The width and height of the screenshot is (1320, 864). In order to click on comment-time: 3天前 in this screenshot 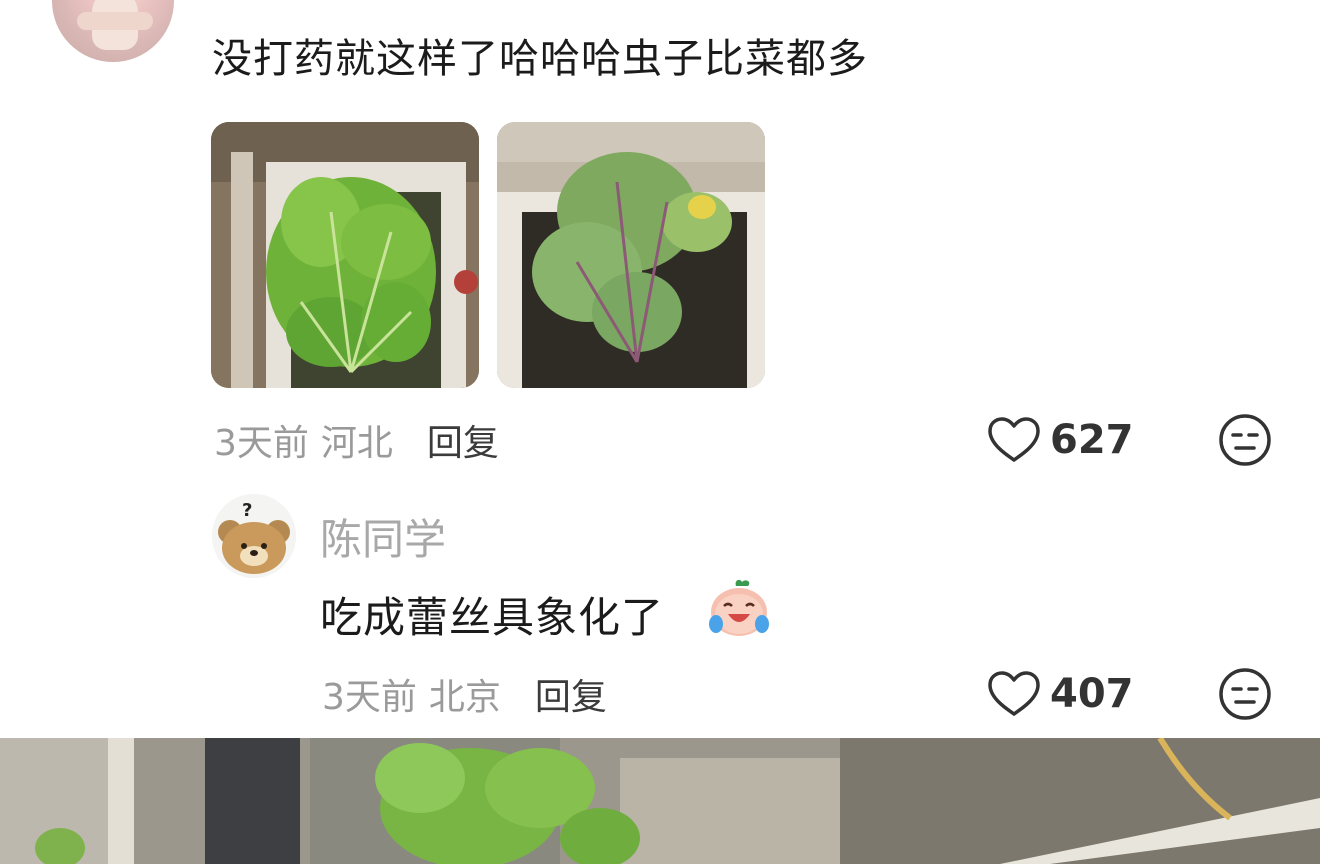, I will do `click(261, 443)`.